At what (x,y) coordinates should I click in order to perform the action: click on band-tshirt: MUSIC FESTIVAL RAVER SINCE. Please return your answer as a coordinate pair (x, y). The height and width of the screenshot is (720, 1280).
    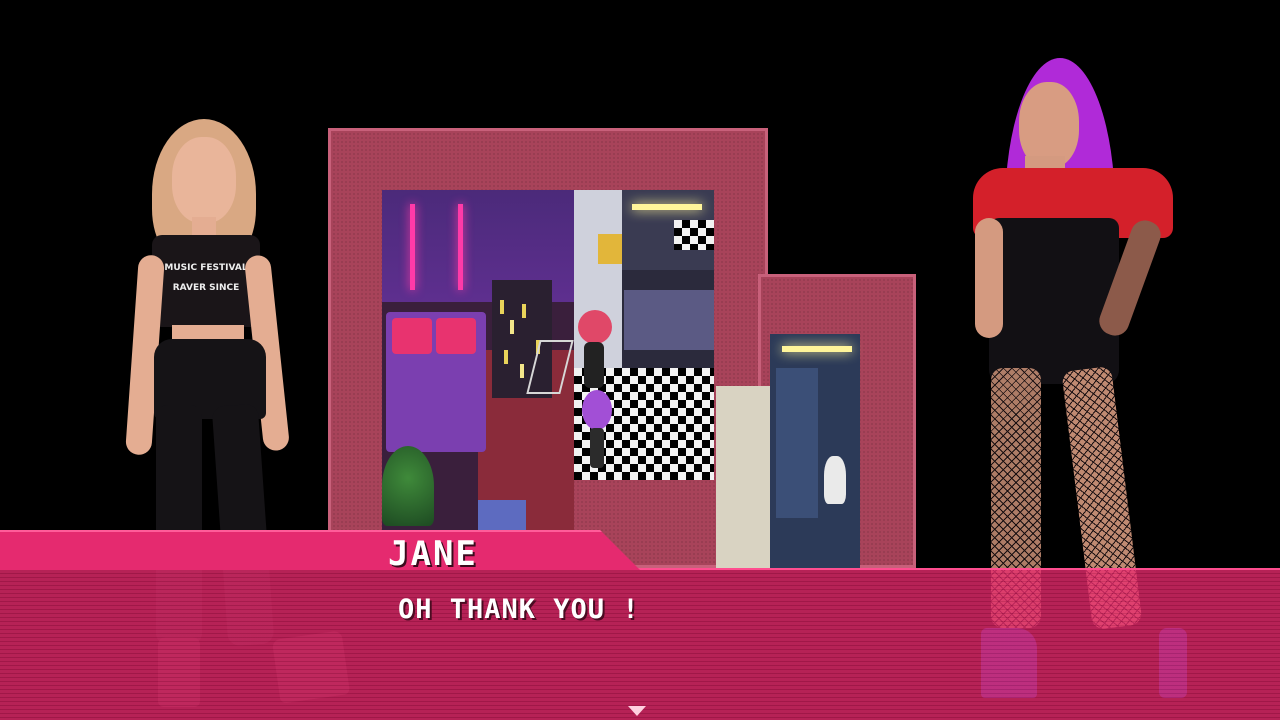
    Looking at the image, I should click on (206, 281).